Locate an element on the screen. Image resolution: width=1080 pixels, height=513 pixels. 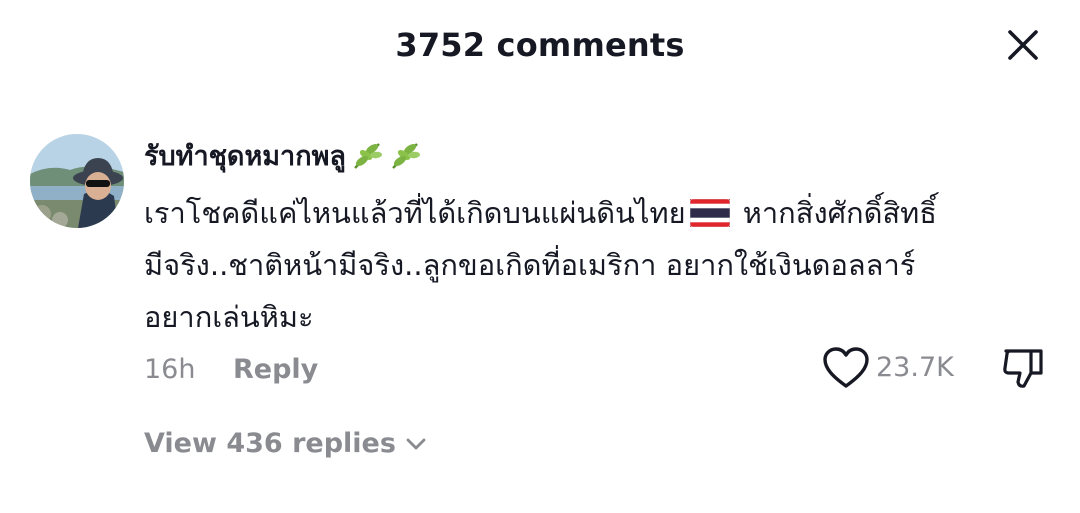
comment-timestamp: 16h is located at coordinates (170, 369).